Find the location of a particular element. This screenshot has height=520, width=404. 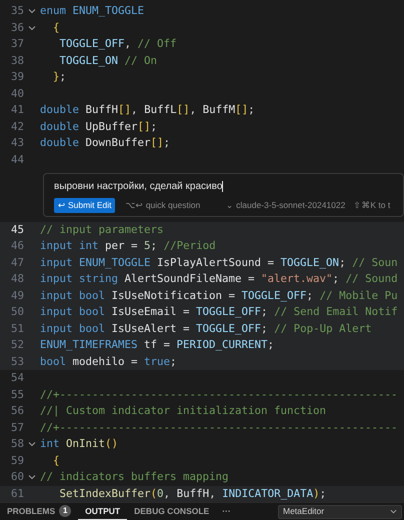

code-line: enum ENUM_TOGGLE is located at coordinates (92, 11).